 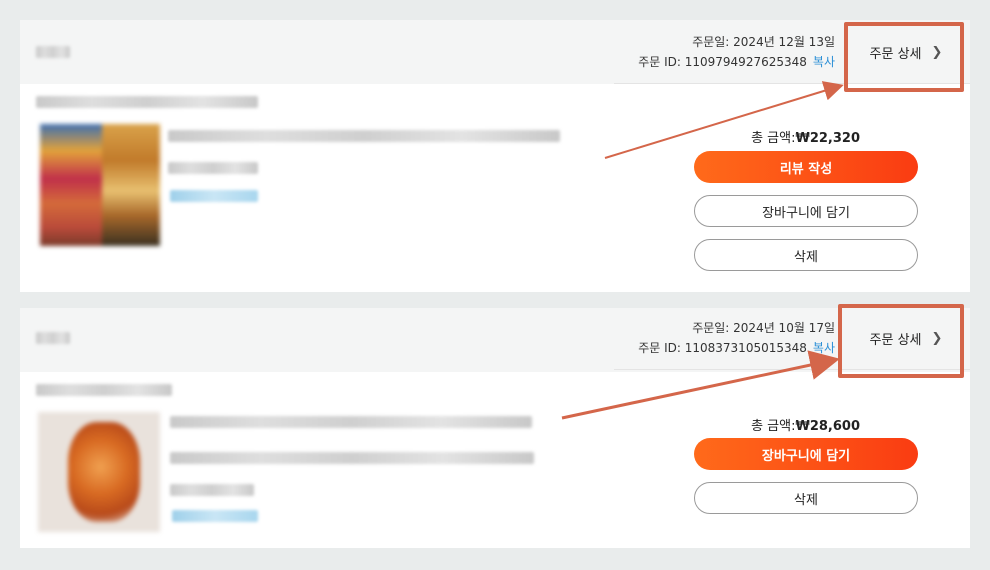 I want to click on product-description, so click(x=352, y=458).